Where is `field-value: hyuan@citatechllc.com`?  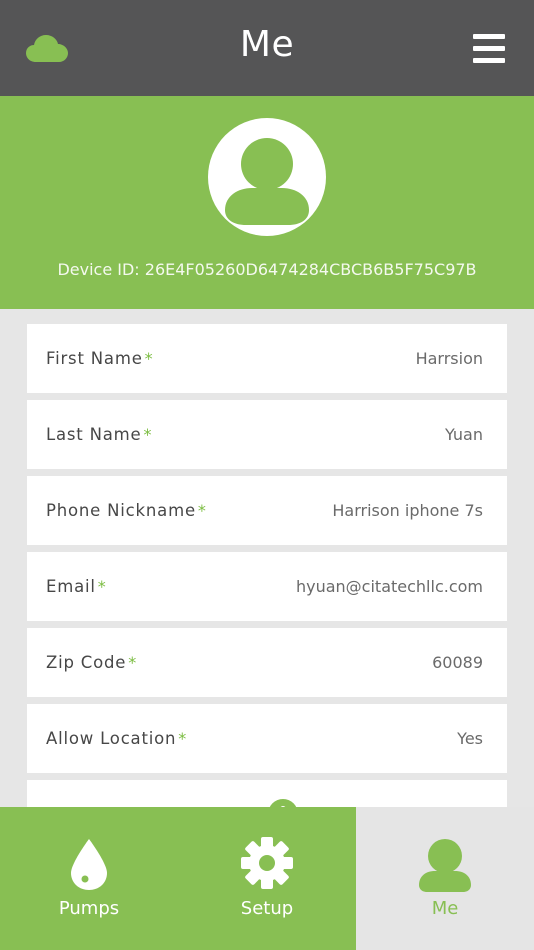 field-value: hyuan@citatechllc.com is located at coordinates (389, 586).